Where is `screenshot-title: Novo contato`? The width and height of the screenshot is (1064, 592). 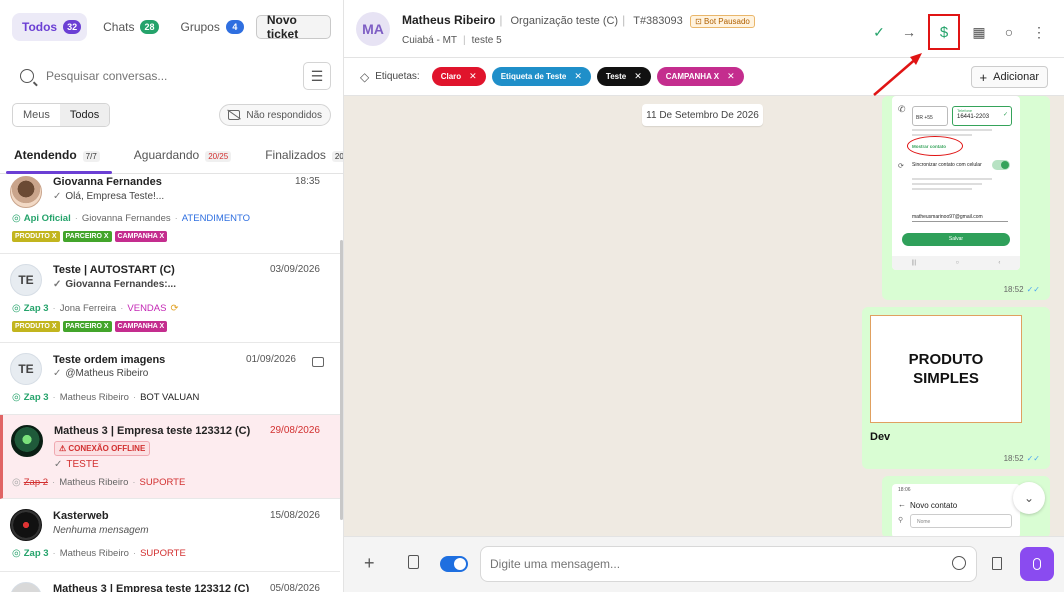
screenshot-title: Novo contato is located at coordinates (934, 505).